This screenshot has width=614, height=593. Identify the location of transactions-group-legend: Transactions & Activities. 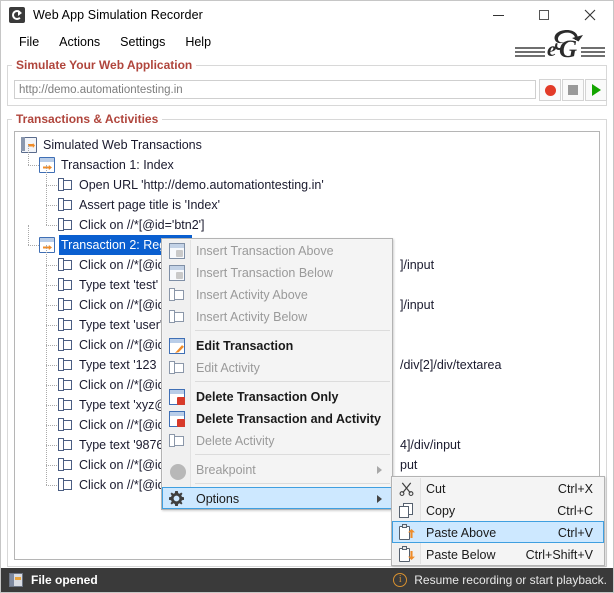
(87, 119).